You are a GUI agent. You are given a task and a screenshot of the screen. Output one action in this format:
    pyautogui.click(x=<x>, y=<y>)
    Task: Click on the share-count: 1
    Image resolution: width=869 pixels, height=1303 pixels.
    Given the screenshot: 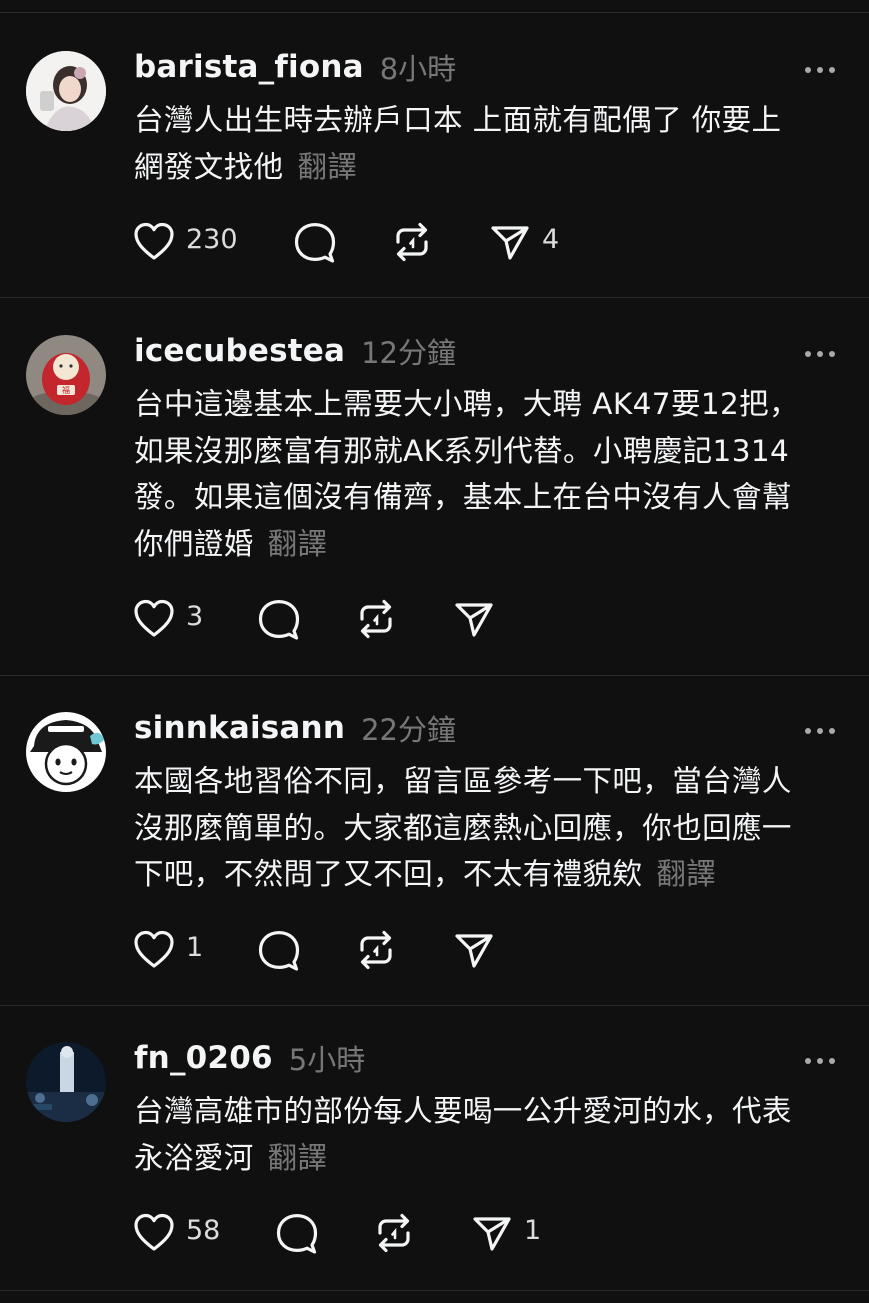 What is the action you would take?
    pyautogui.click(x=533, y=1230)
    